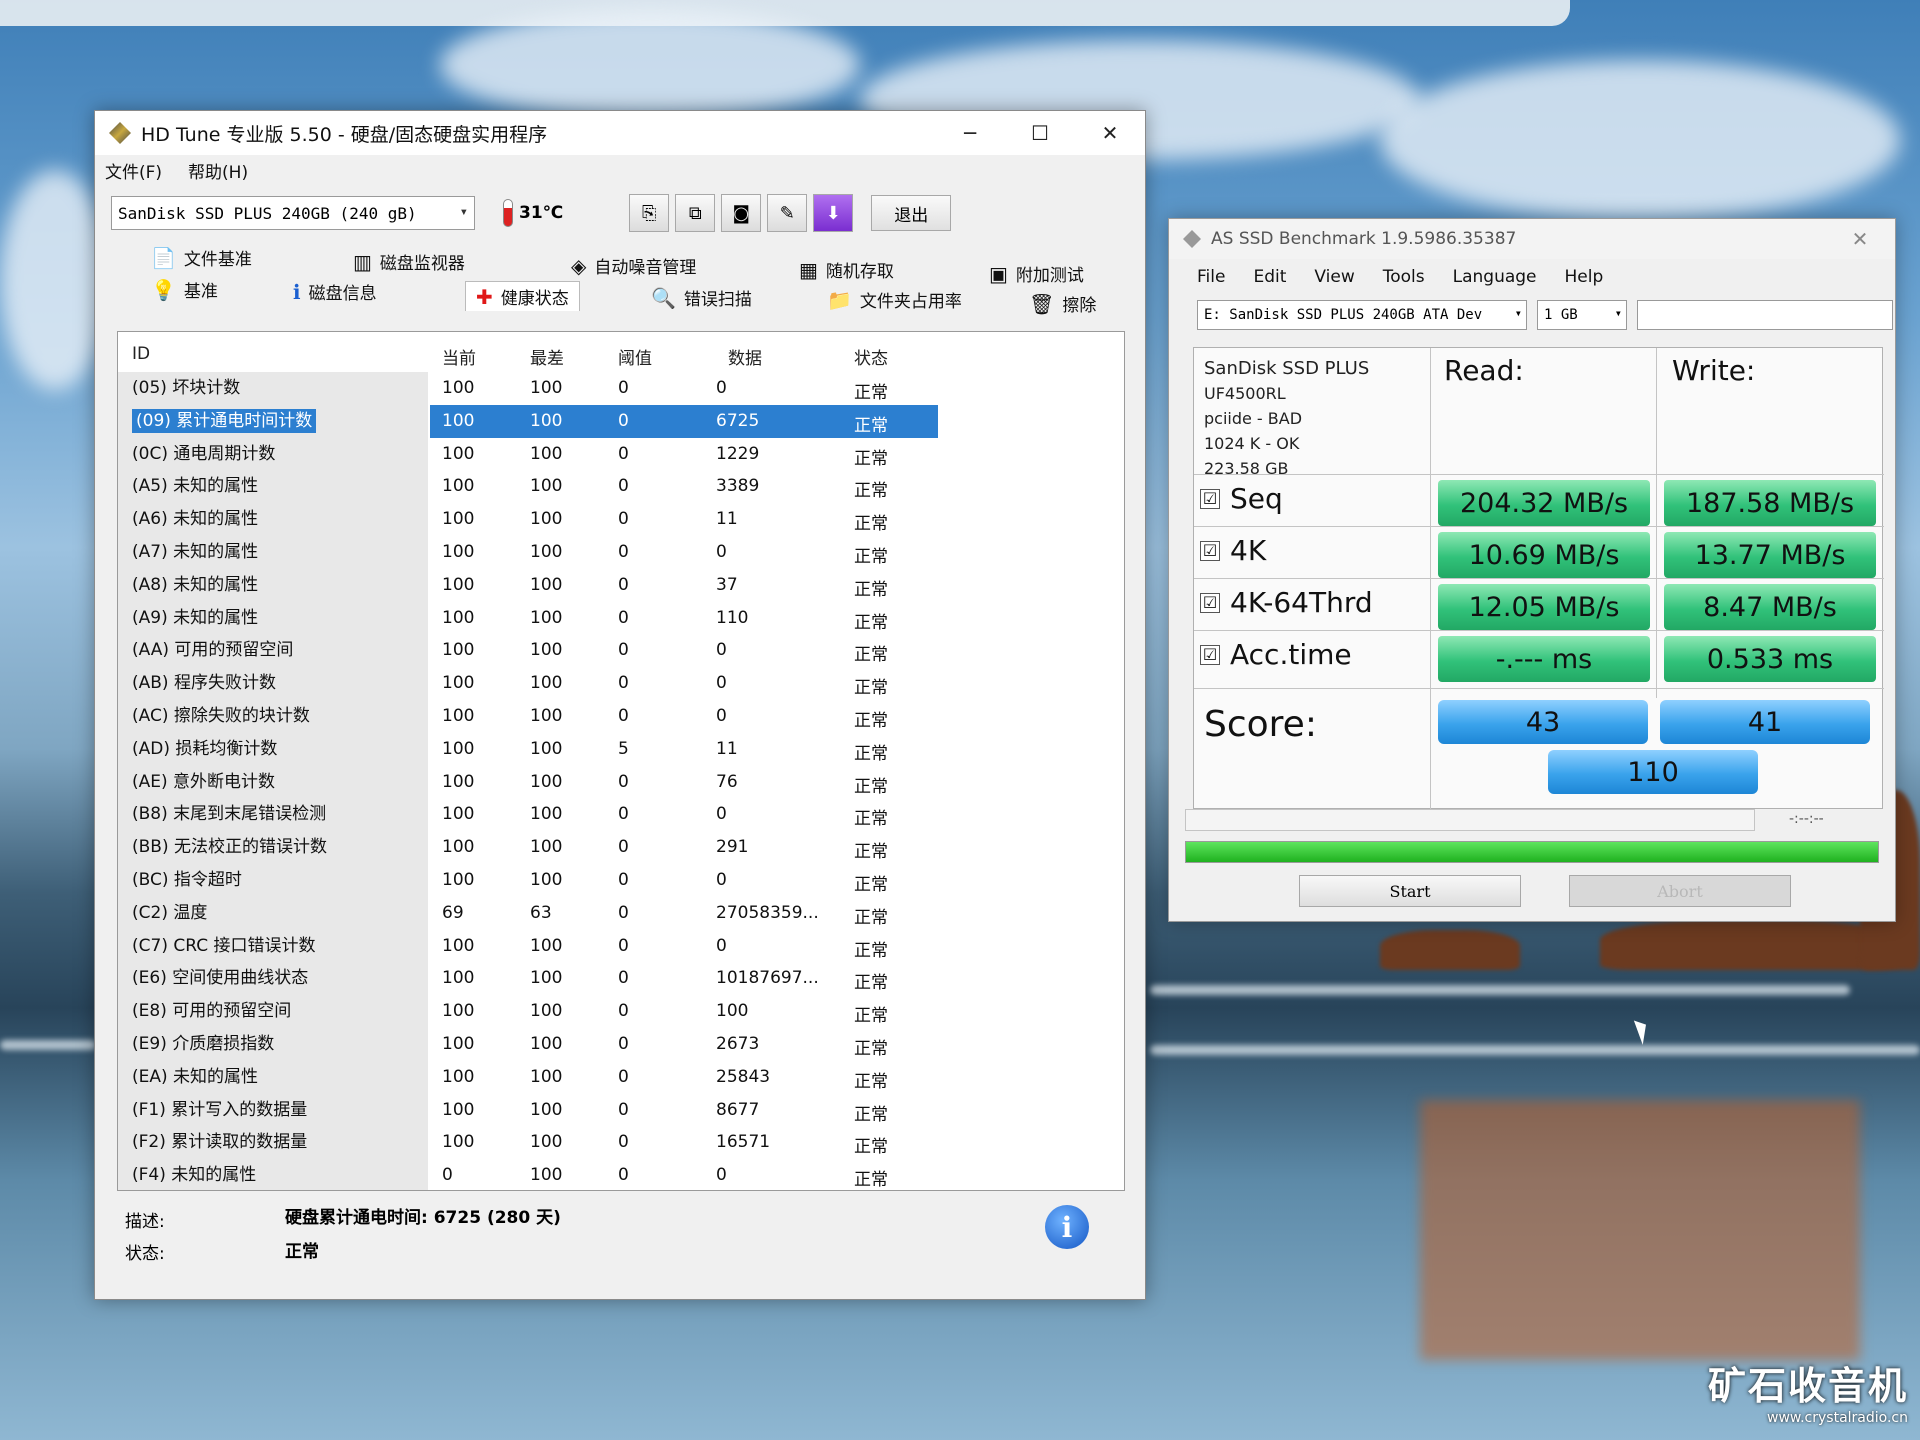 The width and height of the screenshot is (1920, 1440). I want to click on asssd-menubar: File Edit View Tools Language Help, so click(1532, 277).